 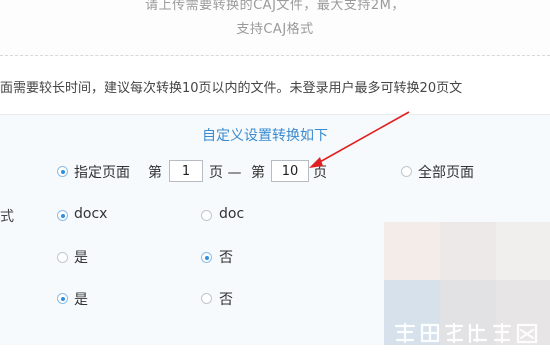 What do you see at coordinates (359, 139) in the screenshot?
I see `annotation-arrow-icon` at bounding box center [359, 139].